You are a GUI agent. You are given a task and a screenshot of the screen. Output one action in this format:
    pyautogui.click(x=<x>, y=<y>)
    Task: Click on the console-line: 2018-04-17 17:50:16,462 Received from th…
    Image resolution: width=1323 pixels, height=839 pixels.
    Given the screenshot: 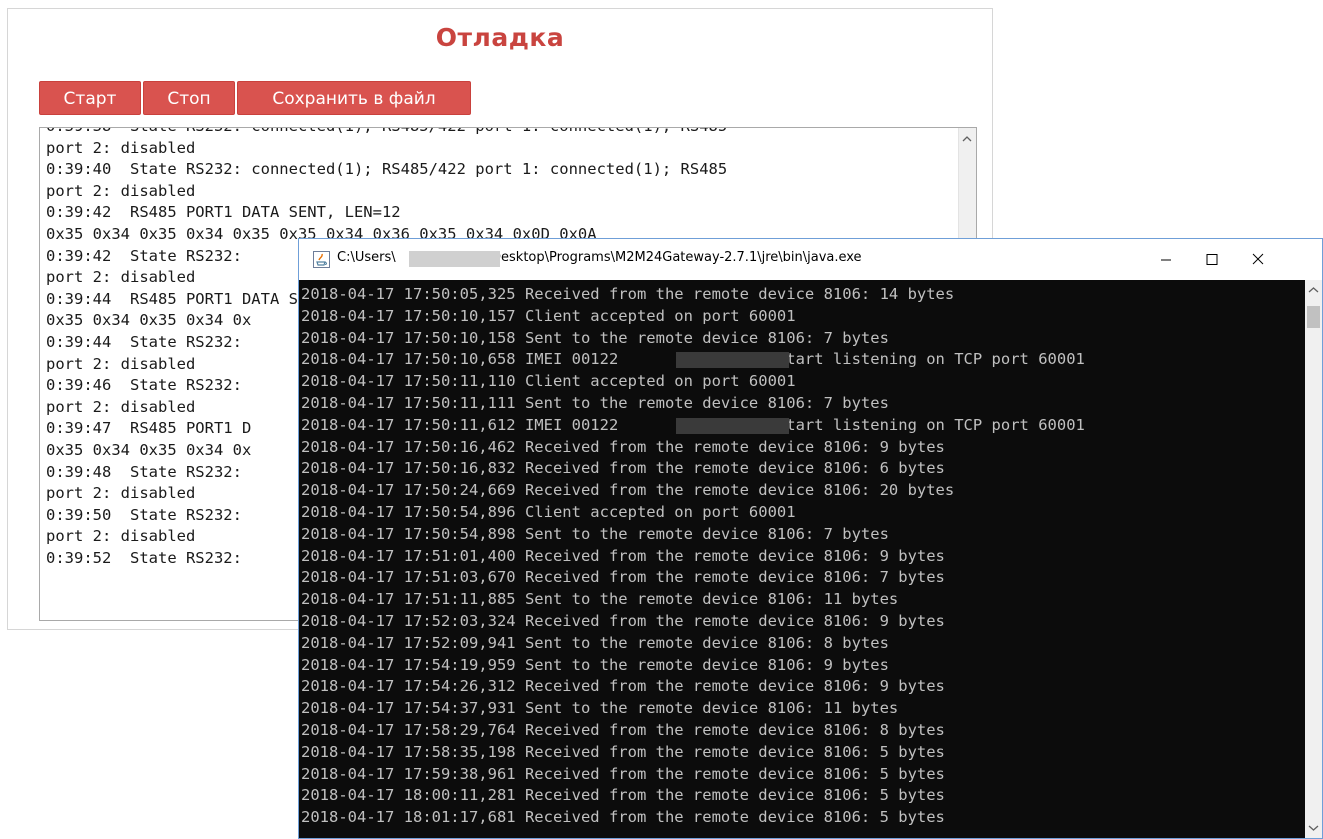 What is the action you would take?
    pyautogui.click(x=623, y=446)
    